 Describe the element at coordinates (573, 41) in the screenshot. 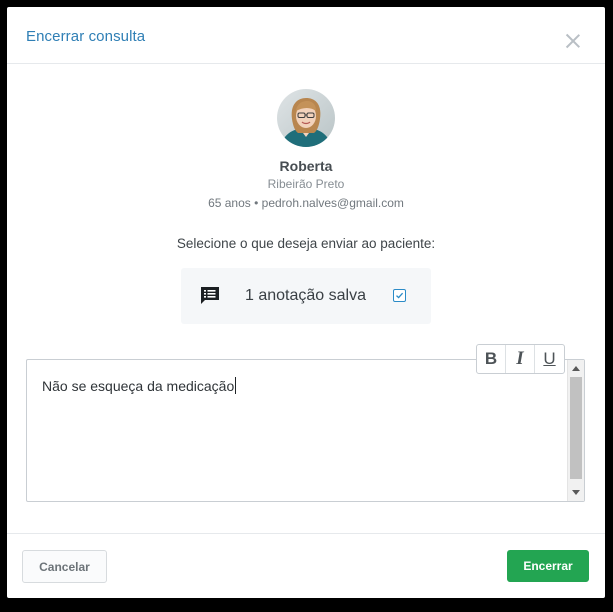

I see `close-icon` at that location.